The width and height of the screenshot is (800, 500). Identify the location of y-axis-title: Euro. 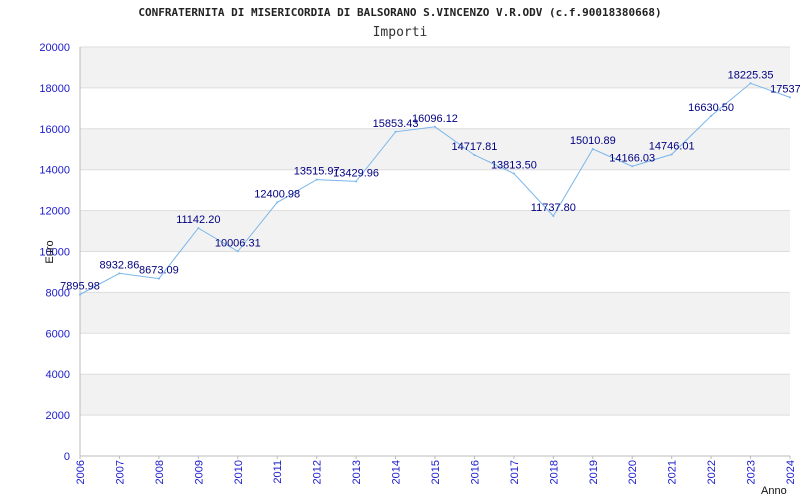
(50, 251).